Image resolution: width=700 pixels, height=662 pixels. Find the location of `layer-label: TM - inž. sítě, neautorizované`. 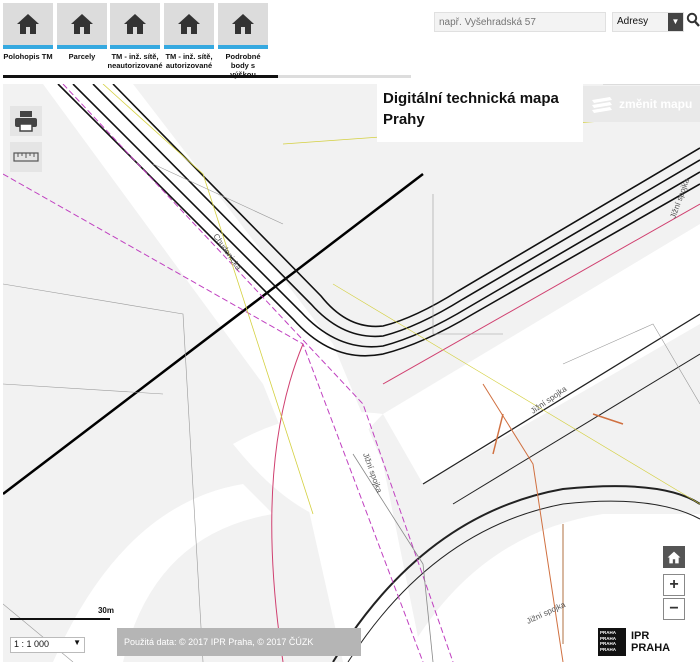

layer-label: TM - inž. sítě, neautorizované is located at coordinates (135, 61).